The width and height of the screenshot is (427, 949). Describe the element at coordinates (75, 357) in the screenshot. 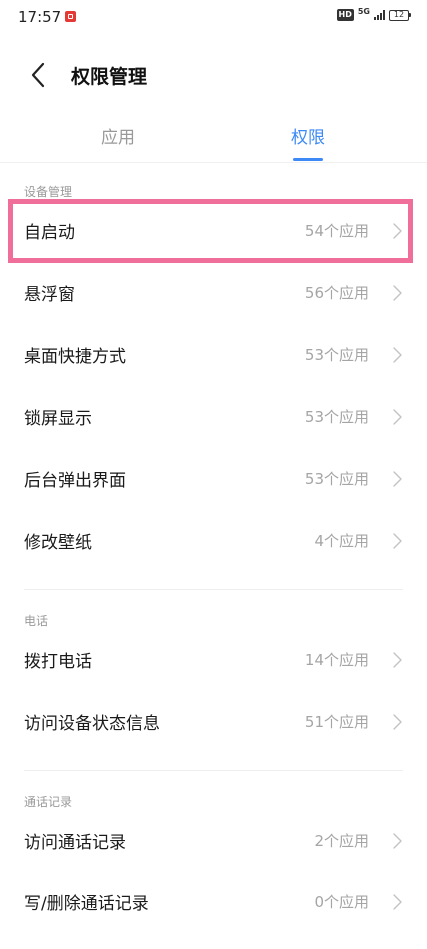

I see `list-item-label: 桌面快捷方式` at that location.